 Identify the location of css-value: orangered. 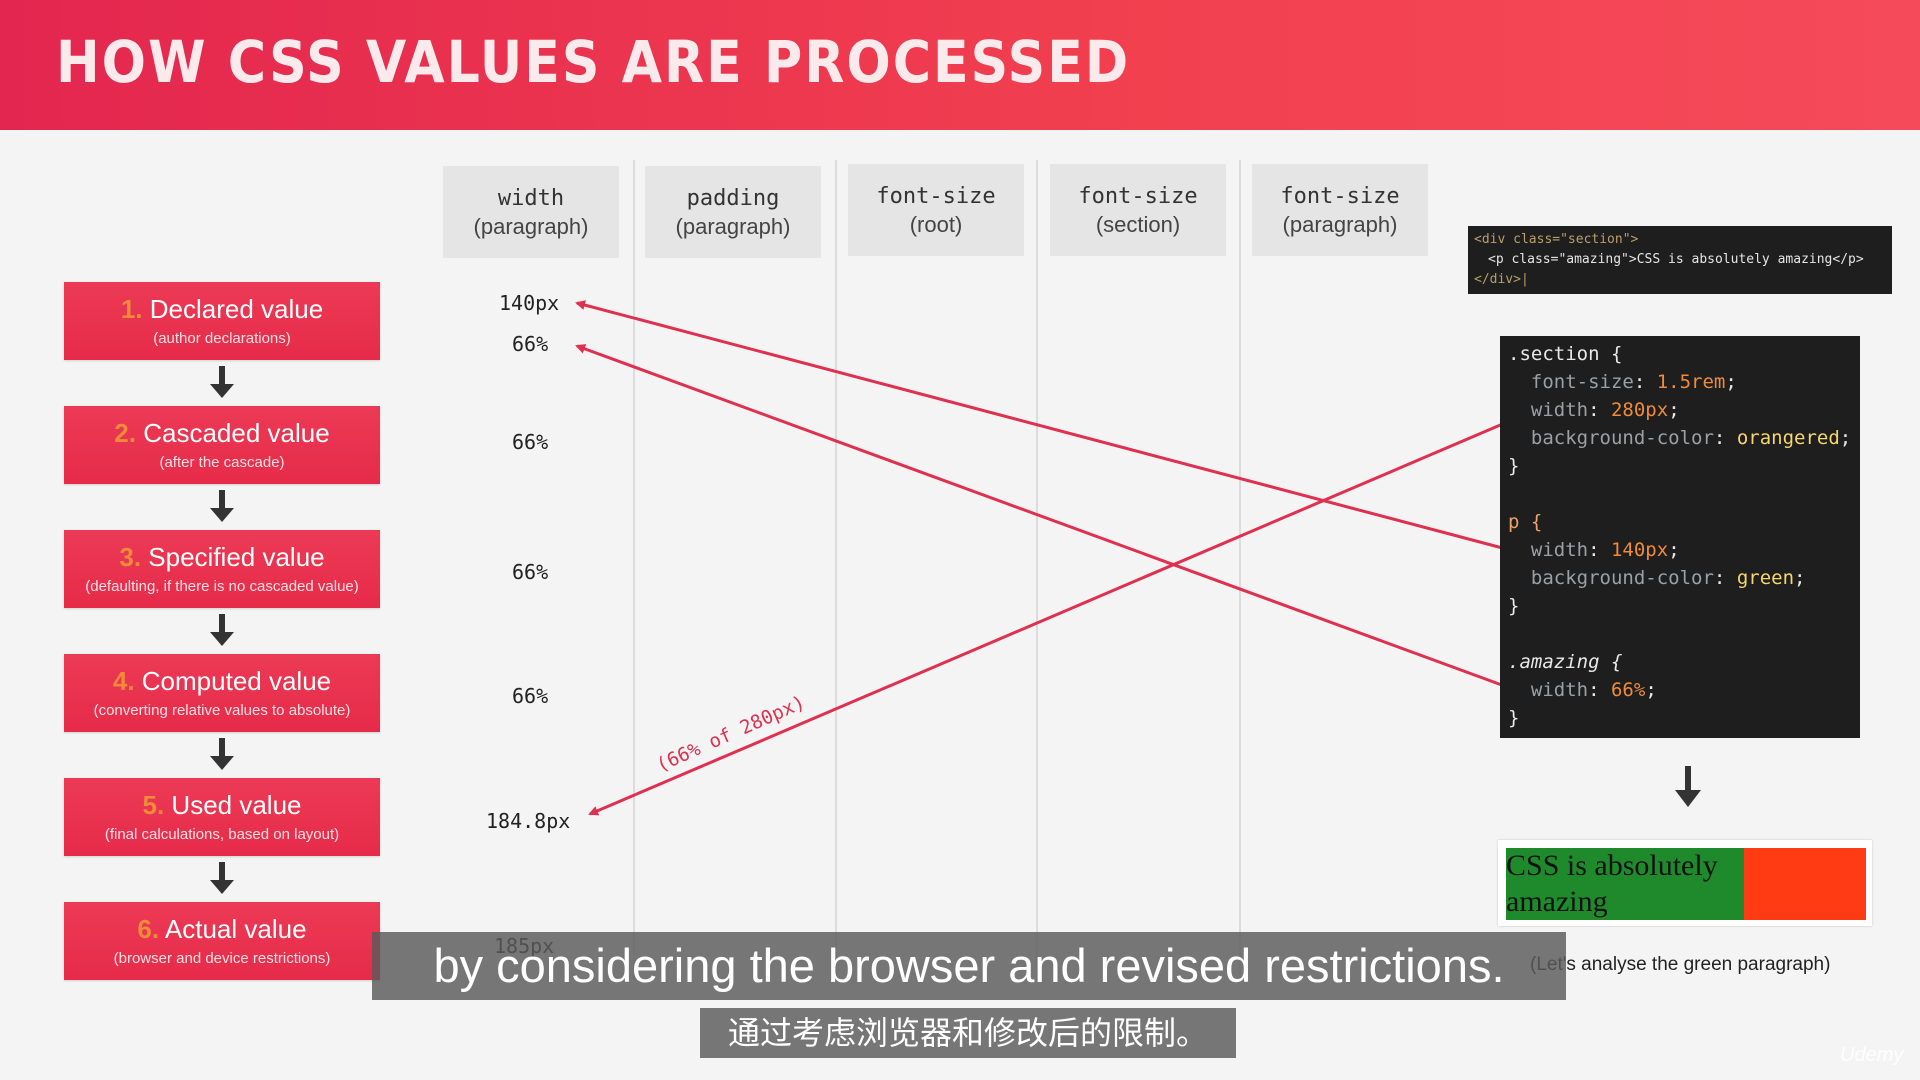
(1788, 438).